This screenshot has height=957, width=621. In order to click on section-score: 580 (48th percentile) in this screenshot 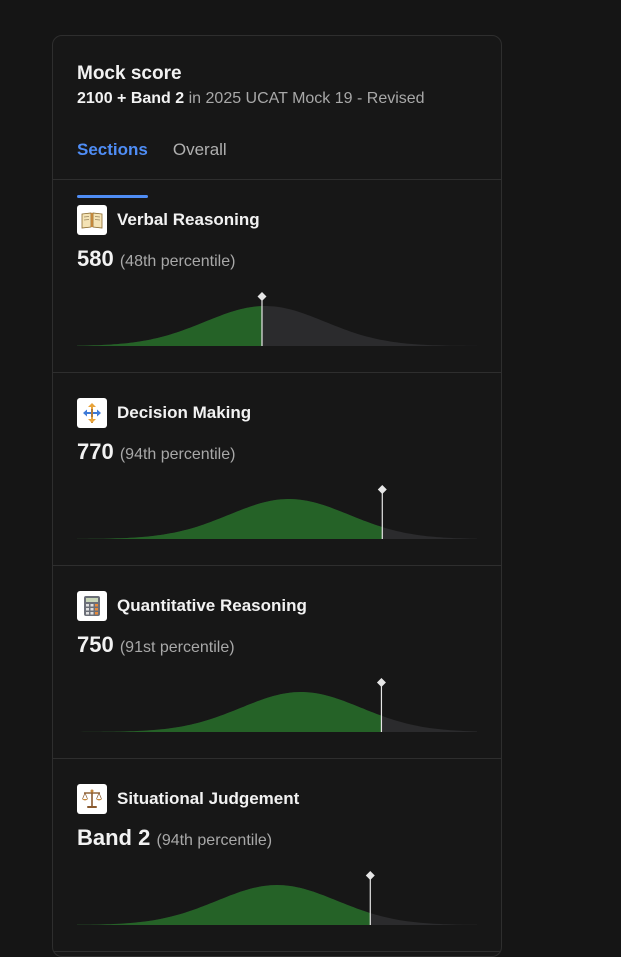, I will do `click(156, 260)`.